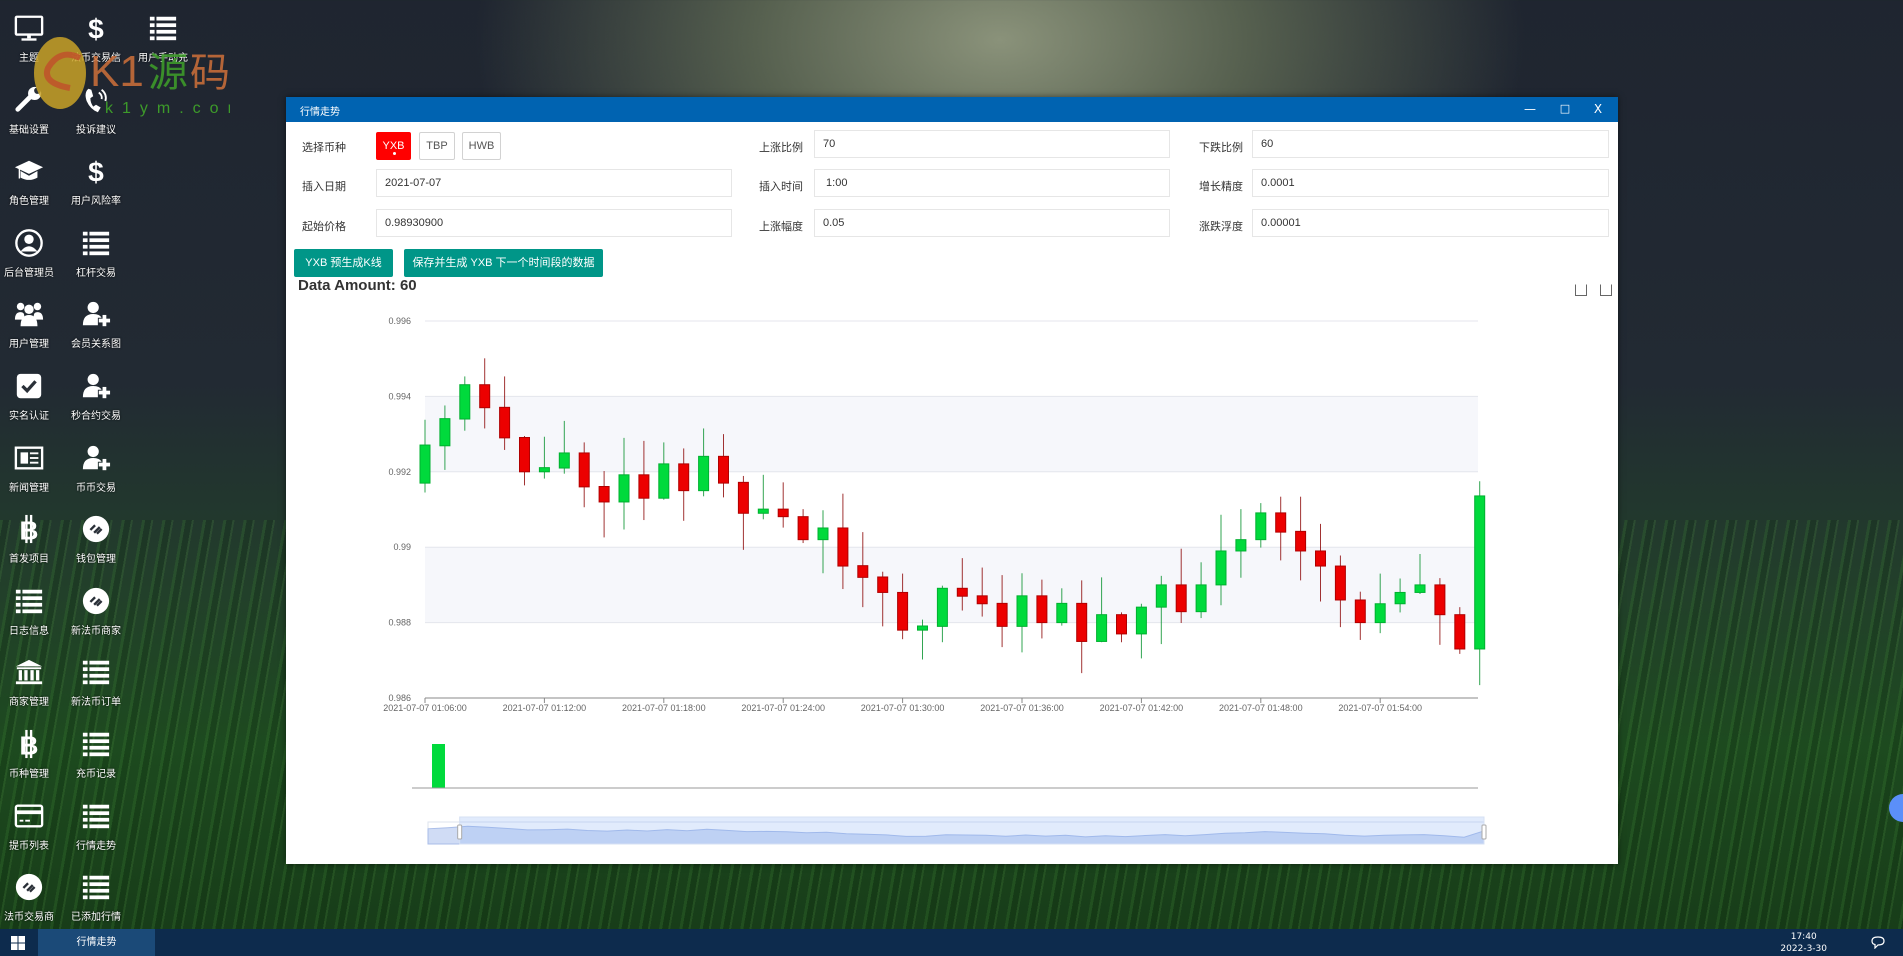 This screenshot has width=1903, height=956. I want to click on desktop-icon-21: 币种管理, so click(31, 754).